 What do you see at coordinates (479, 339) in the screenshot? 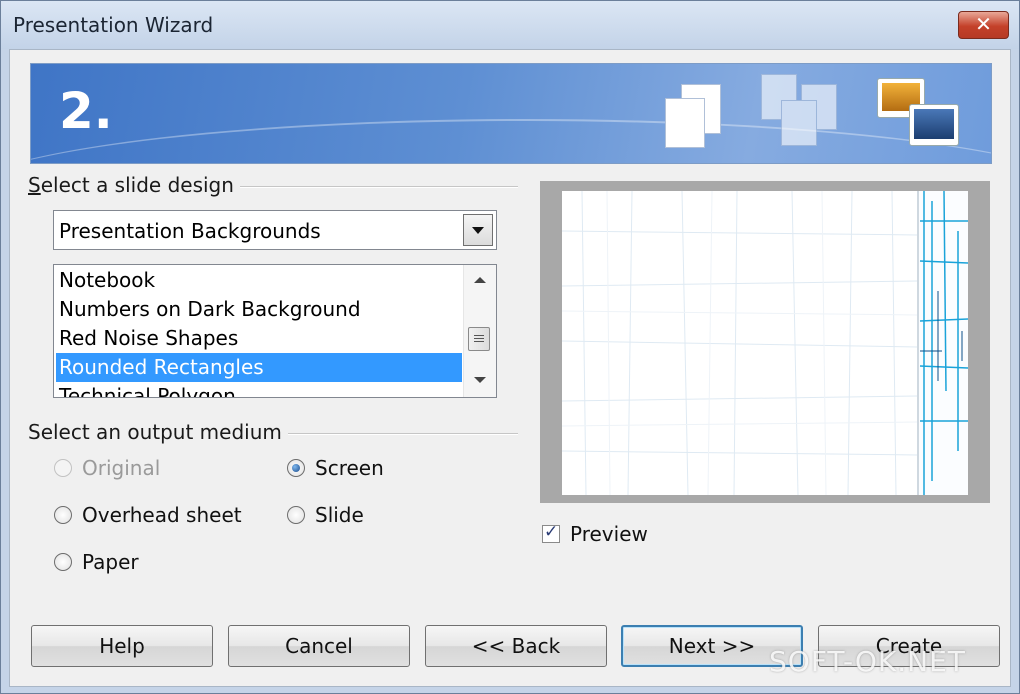
I see `scroll-thumb` at bounding box center [479, 339].